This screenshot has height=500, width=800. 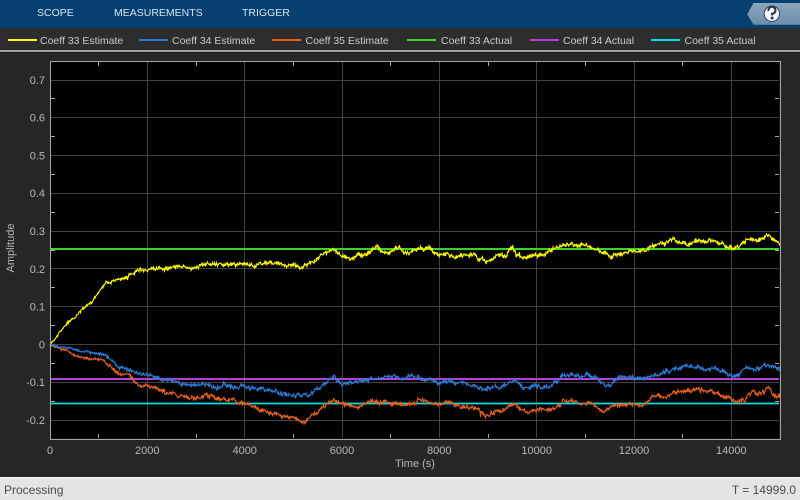 What do you see at coordinates (37, 81) in the screenshot?
I see `svg-text: 0.7` at bounding box center [37, 81].